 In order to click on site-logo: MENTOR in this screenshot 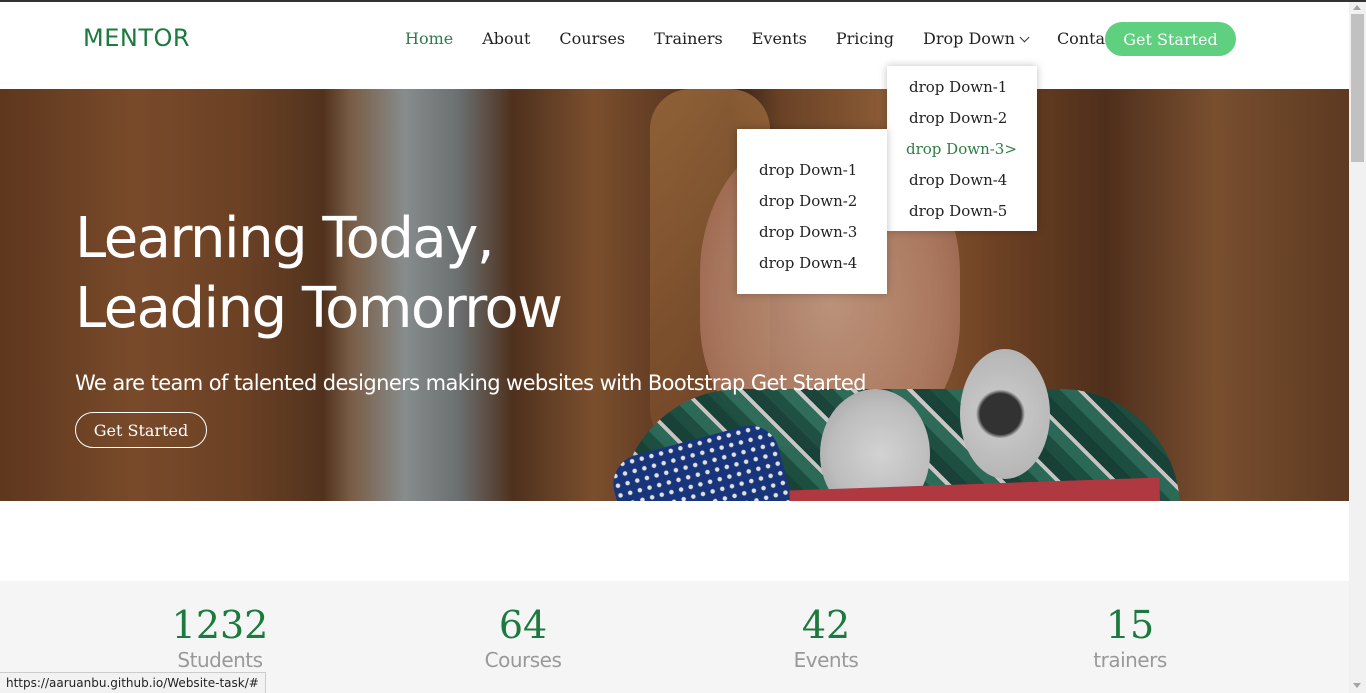, I will do `click(136, 38)`.